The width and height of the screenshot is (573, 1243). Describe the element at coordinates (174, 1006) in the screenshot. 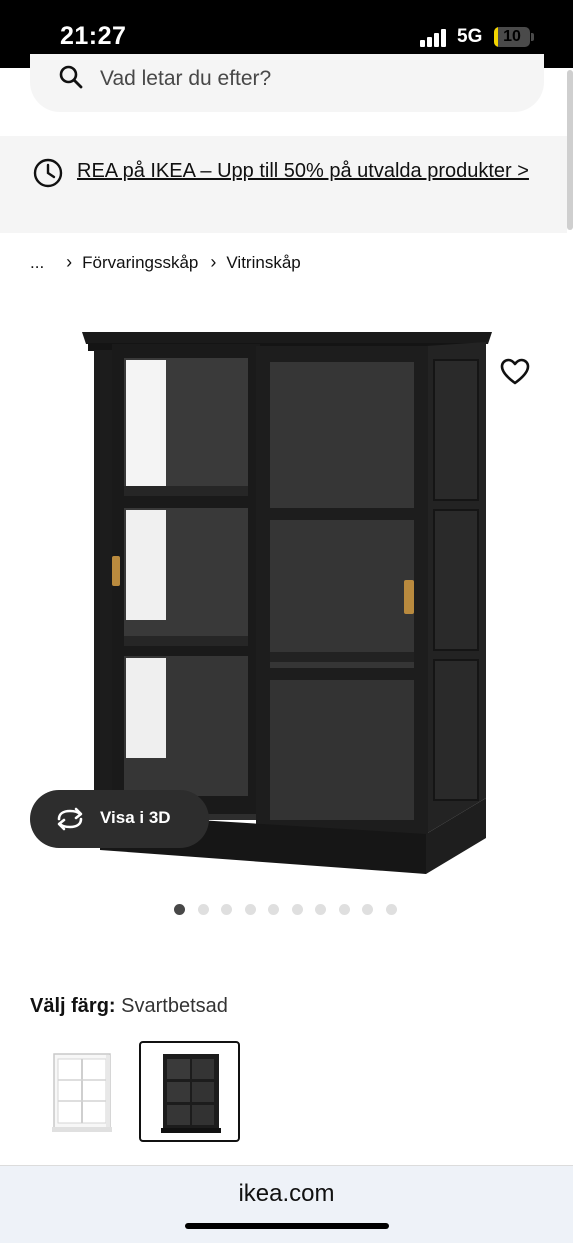

I see `color-selected-value: Svartbetsad` at that location.